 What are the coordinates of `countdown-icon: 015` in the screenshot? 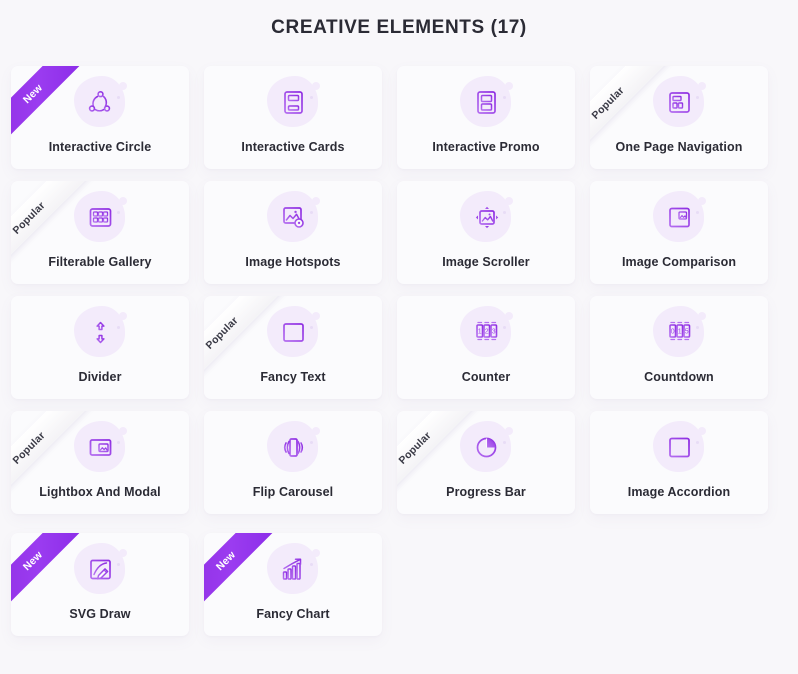 It's located at (679, 330).